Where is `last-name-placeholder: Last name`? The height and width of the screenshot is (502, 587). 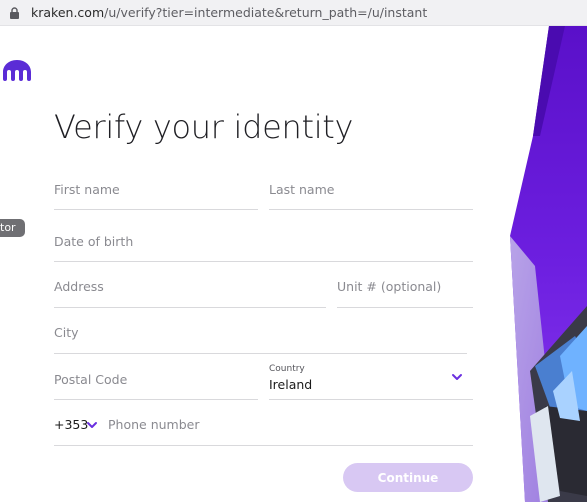
last-name-placeholder: Last name is located at coordinates (302, 189).